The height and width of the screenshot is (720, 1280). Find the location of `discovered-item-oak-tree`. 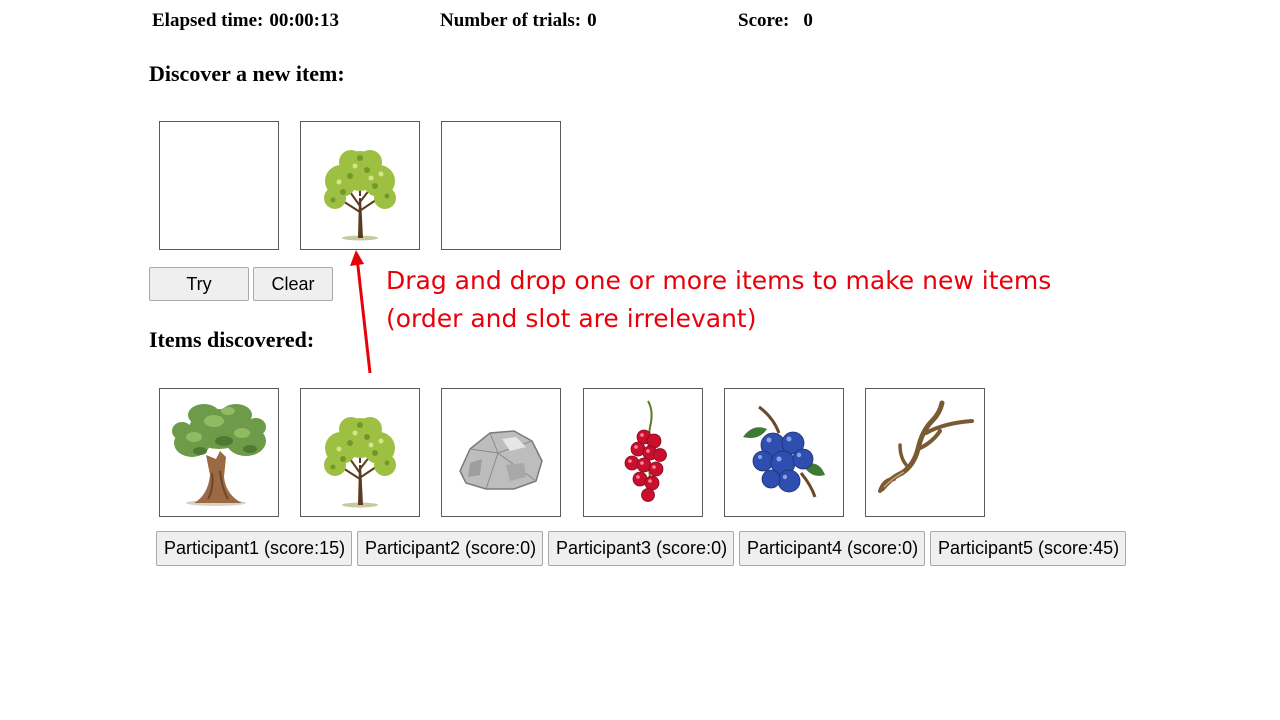

discovered-item-oak-tree is located at coordinates (219, 452).